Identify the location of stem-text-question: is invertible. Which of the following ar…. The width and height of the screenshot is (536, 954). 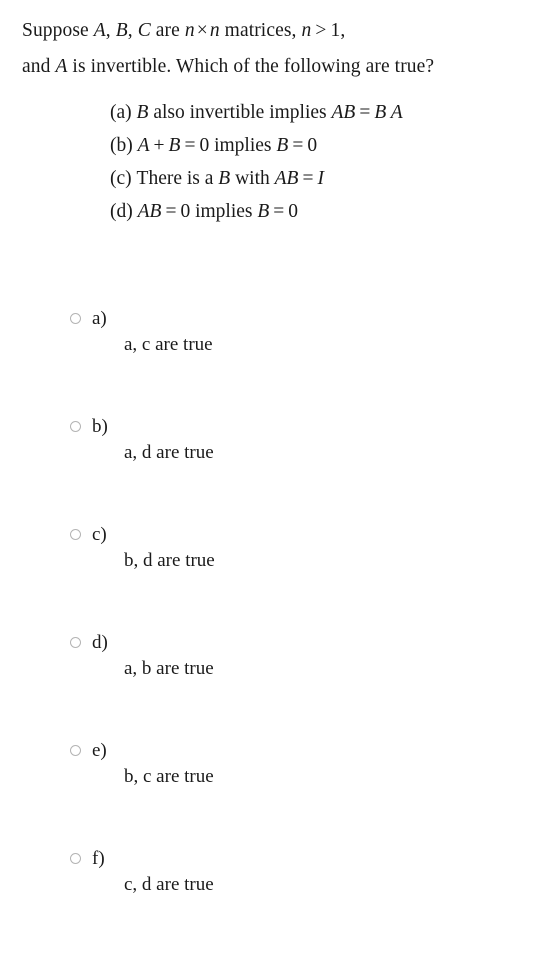
(251, 66).